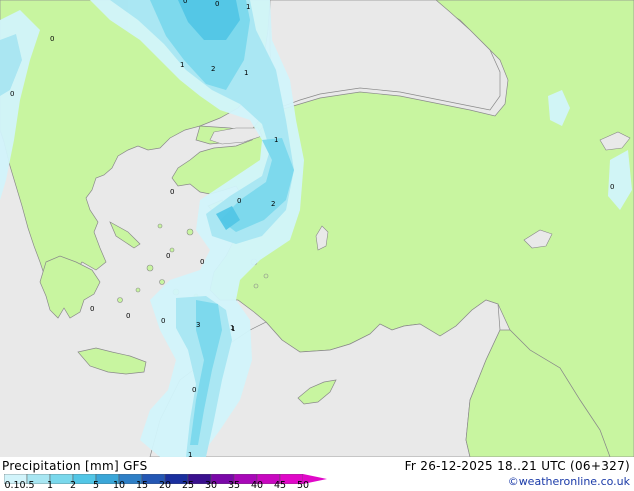  Describe the element at coordinates (198, 325) in the screenshot. I see `contour-label: 3` at that location.